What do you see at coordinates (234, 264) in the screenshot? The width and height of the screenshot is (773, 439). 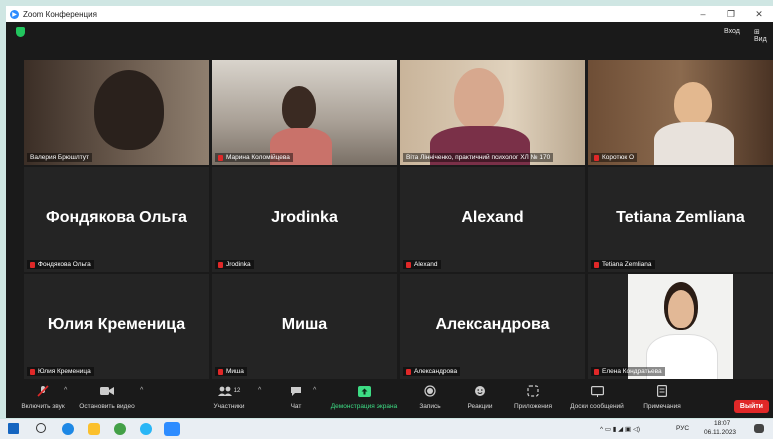 I see `participant-name-label: Jrodinka` at bounding box center [234, 264].